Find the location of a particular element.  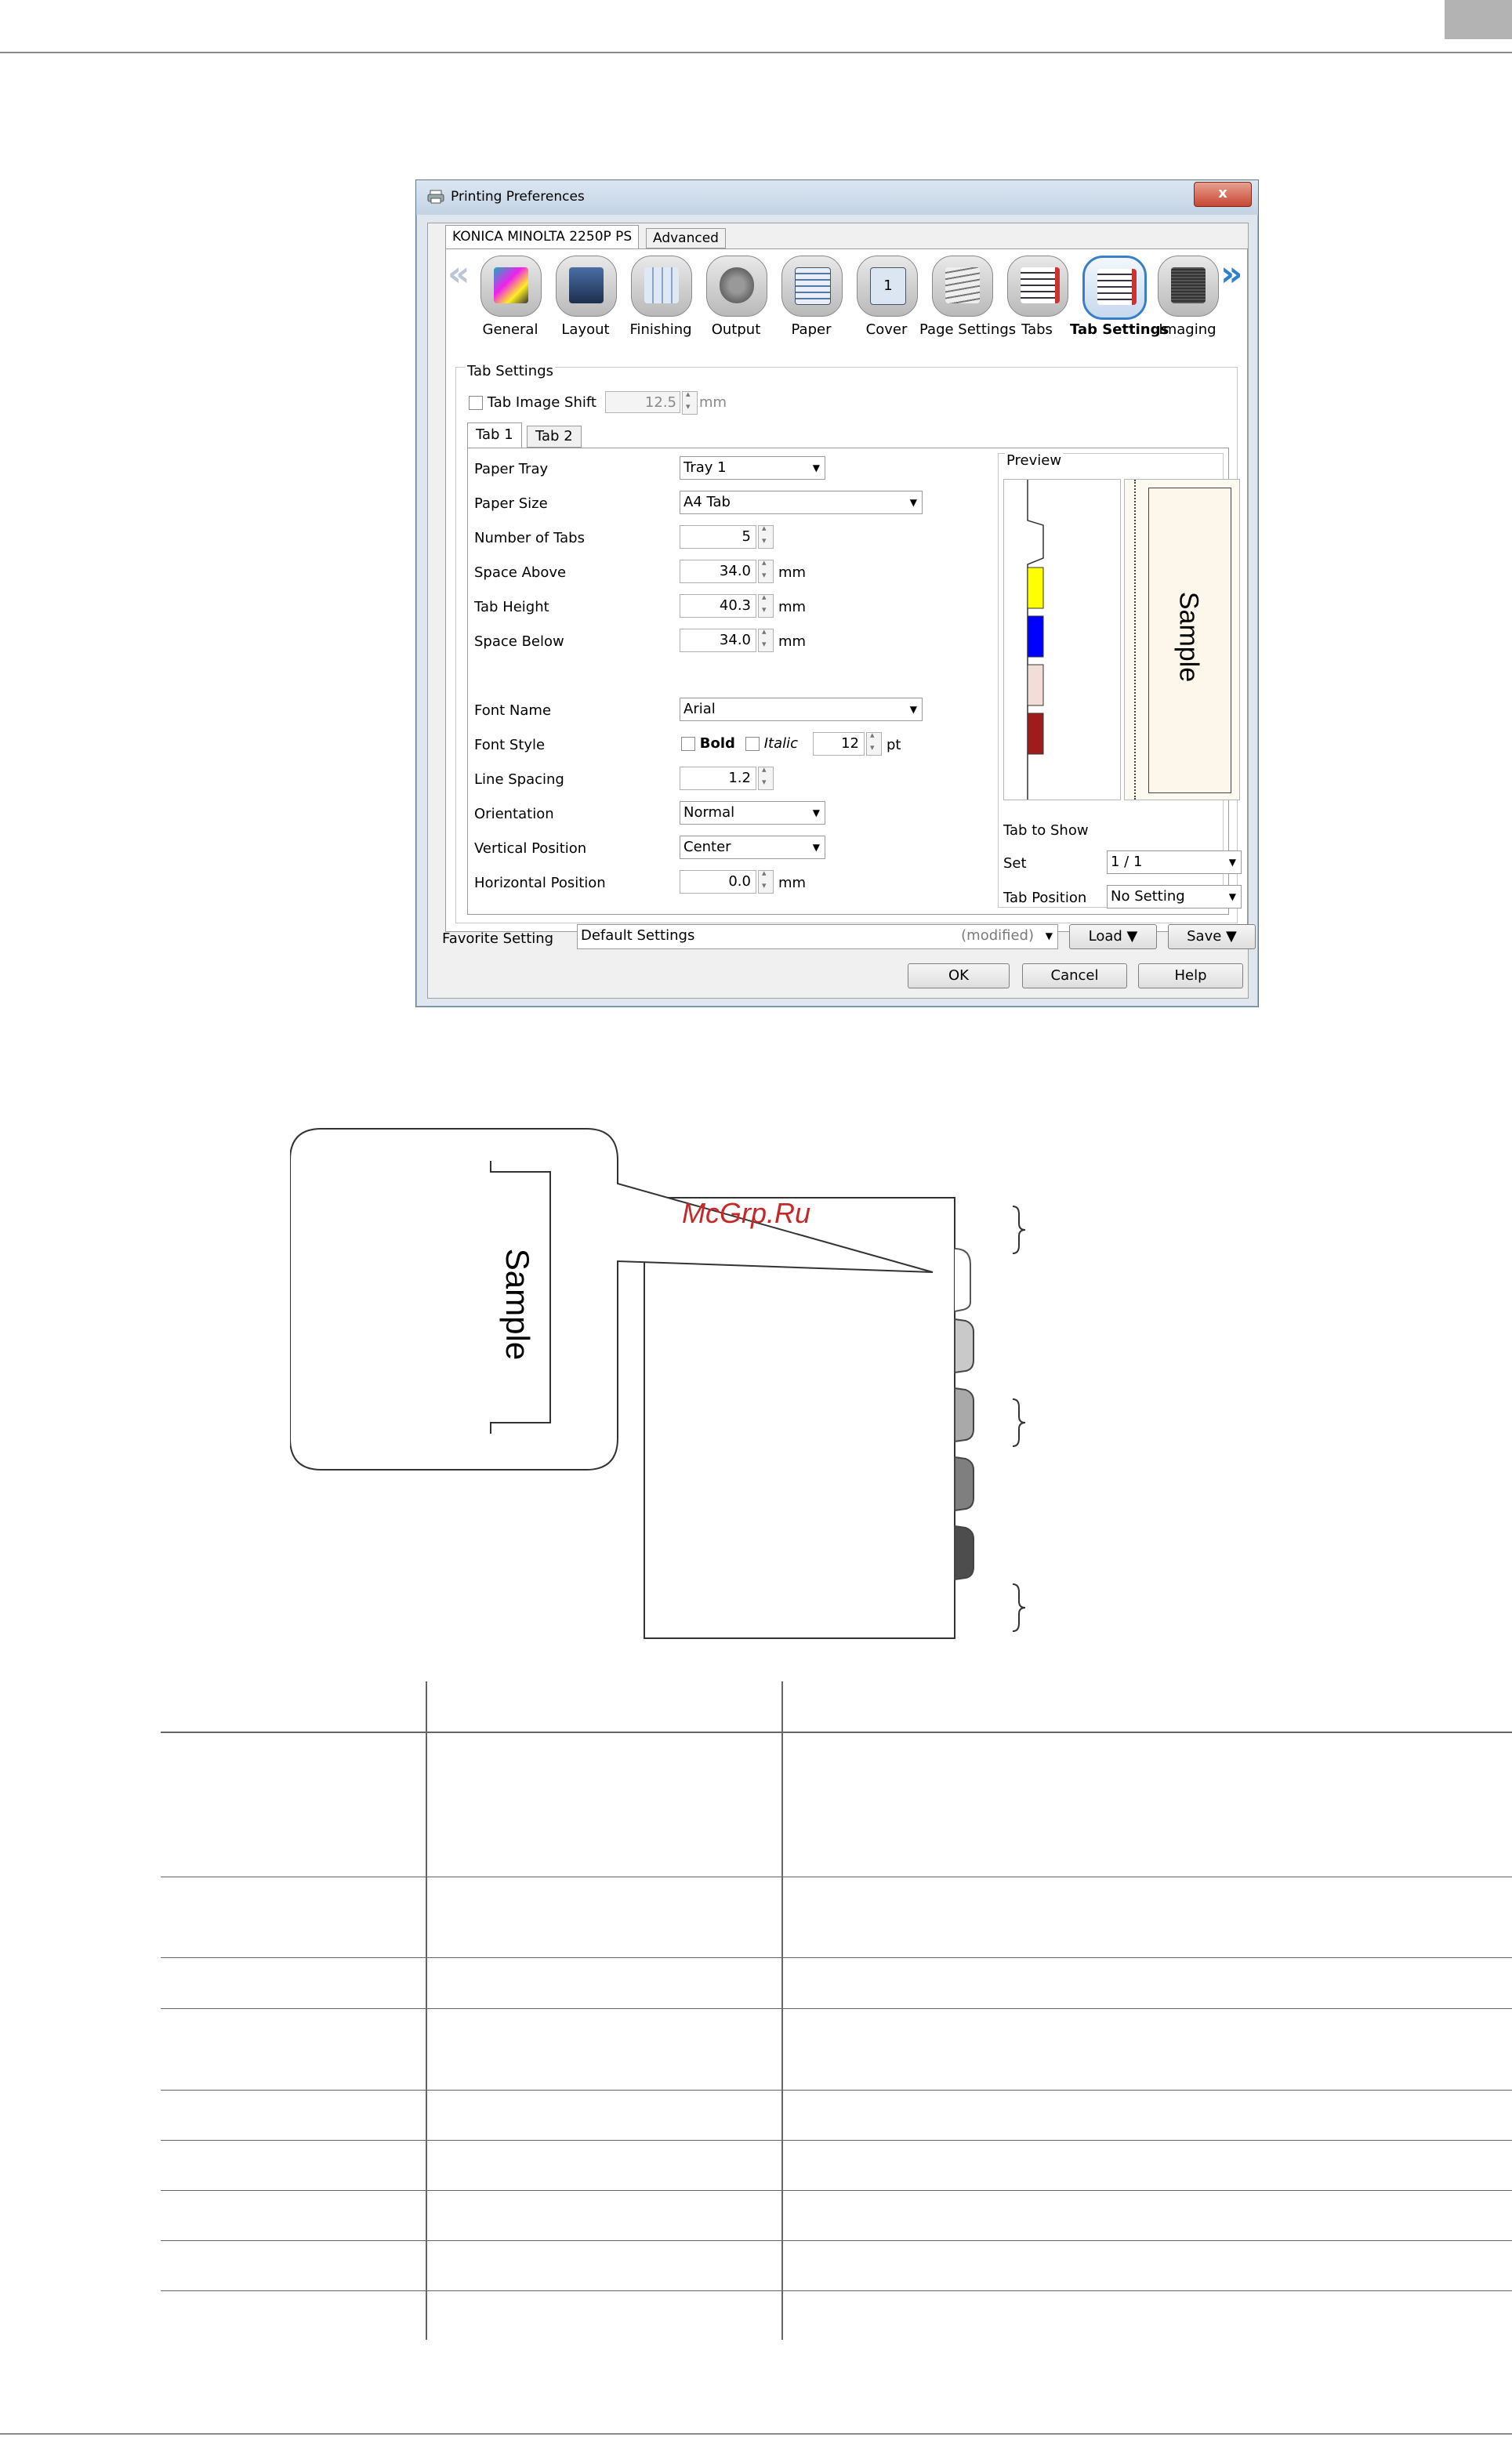

toolbar-output: Output is located at coordinates (736, 299).